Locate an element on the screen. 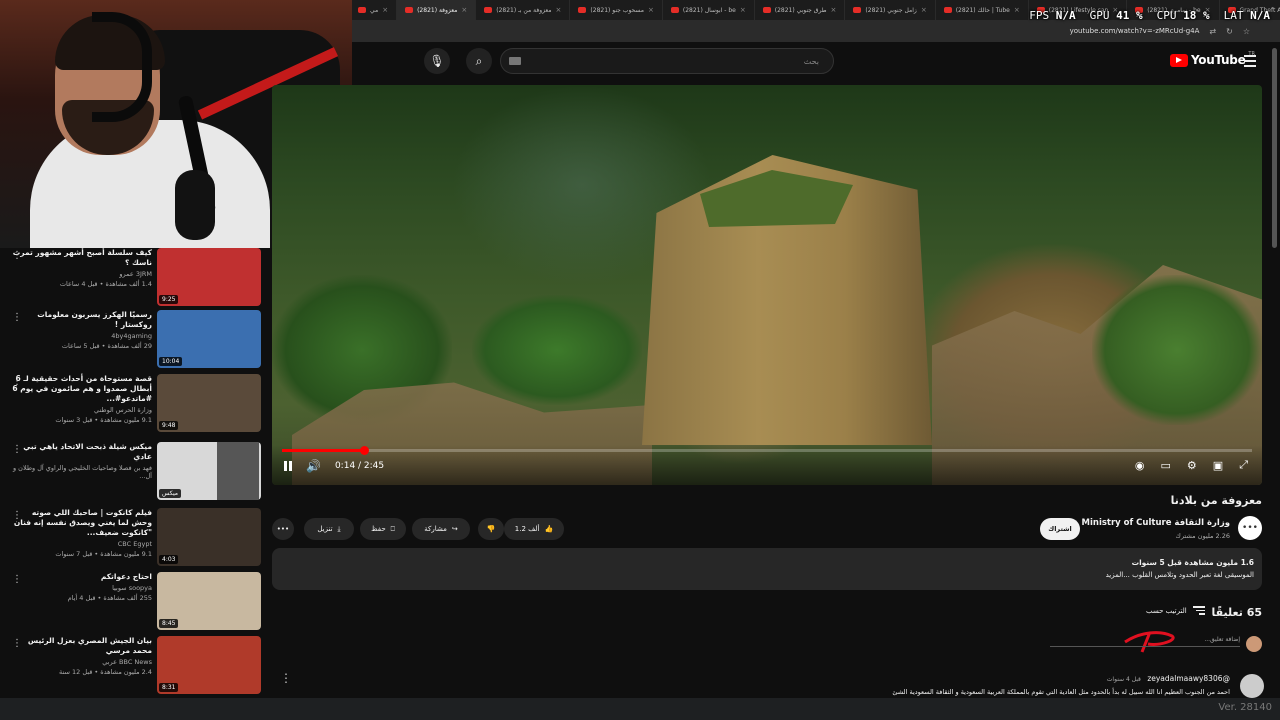 The image size is (1280, 720). browser-tab: (2821) معزوفة × is located at coordinates (437, 10).